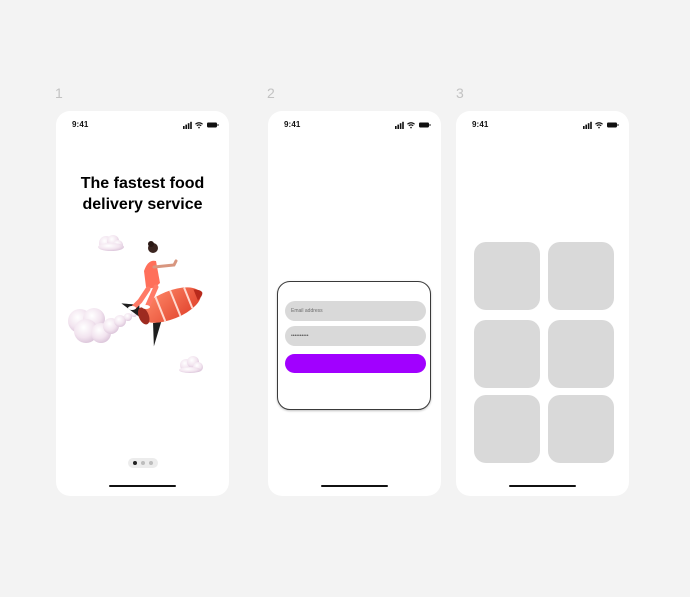 This screenshot has height=597, width=690. Describe the element at coordinates (271, 93) in the screenshot. I see `frame-number-2: 2` at that location.